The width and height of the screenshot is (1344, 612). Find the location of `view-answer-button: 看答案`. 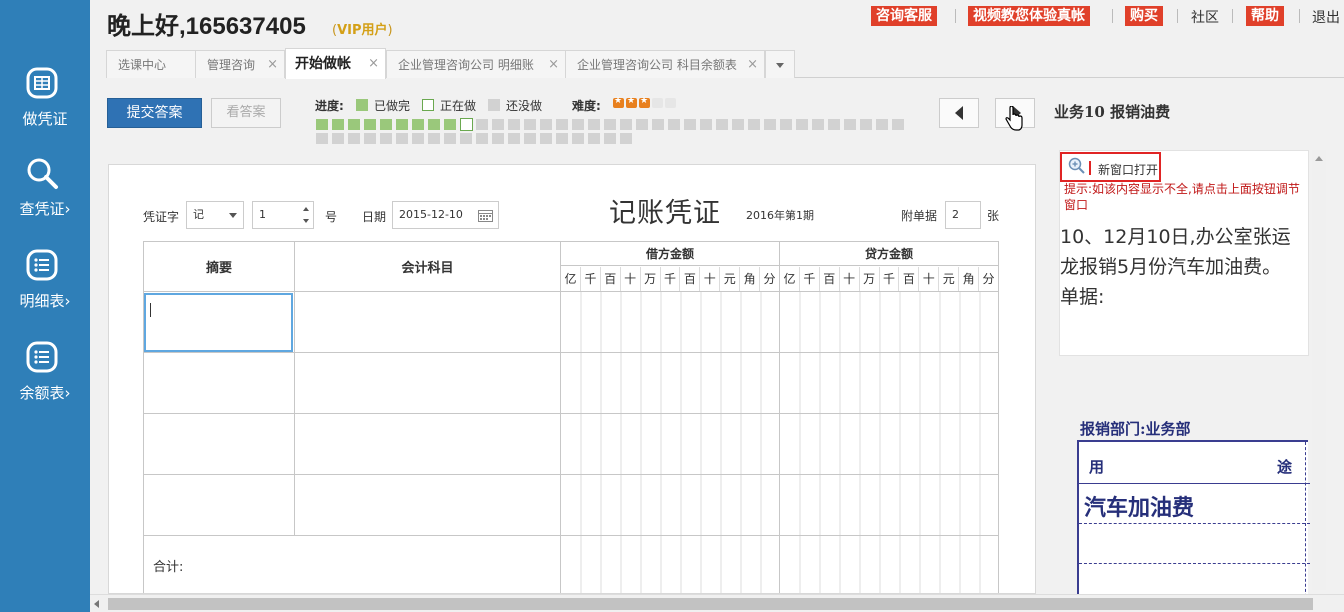

view-answer-button: 看答案 is located at coordinates (246, 113).